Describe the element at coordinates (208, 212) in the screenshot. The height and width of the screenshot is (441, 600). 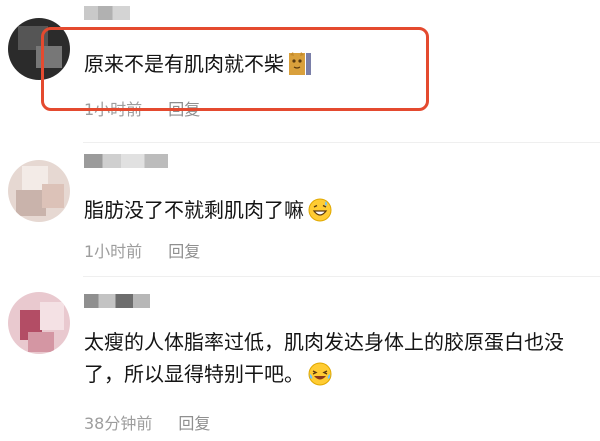
I see `comment-text: 脂肪没了不就剩肌肉了嘛` at that location.